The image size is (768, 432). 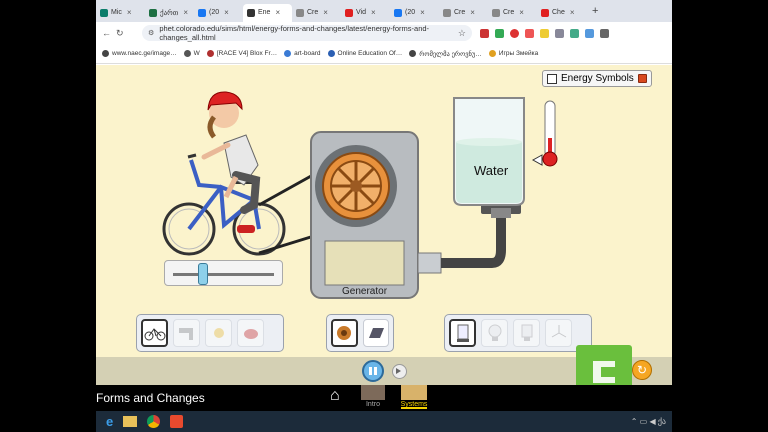 I want to click on screen-systems-label: Systems, so click(x=414, y=404).